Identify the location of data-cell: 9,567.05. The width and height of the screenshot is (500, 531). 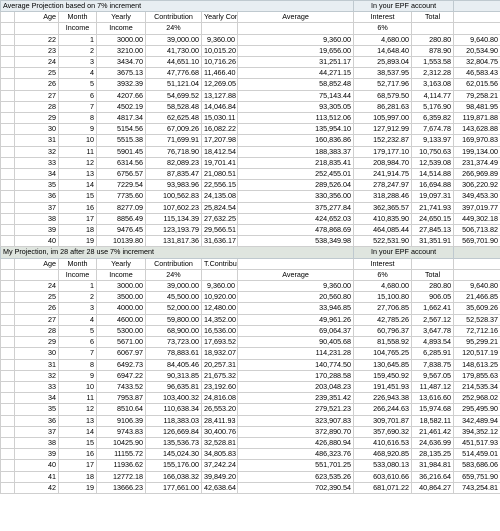
(433, 375).